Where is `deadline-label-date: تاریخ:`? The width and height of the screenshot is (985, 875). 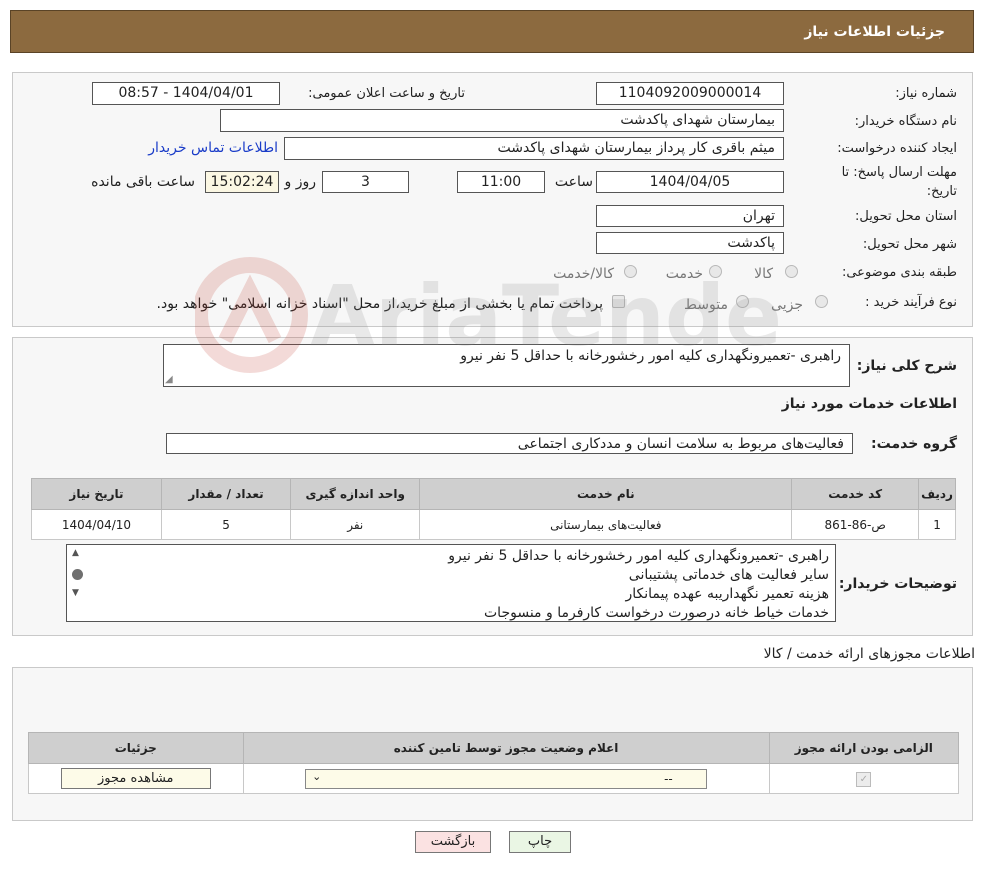 deadline-label-date: تاریخ: is located at coordinates (941, 191).